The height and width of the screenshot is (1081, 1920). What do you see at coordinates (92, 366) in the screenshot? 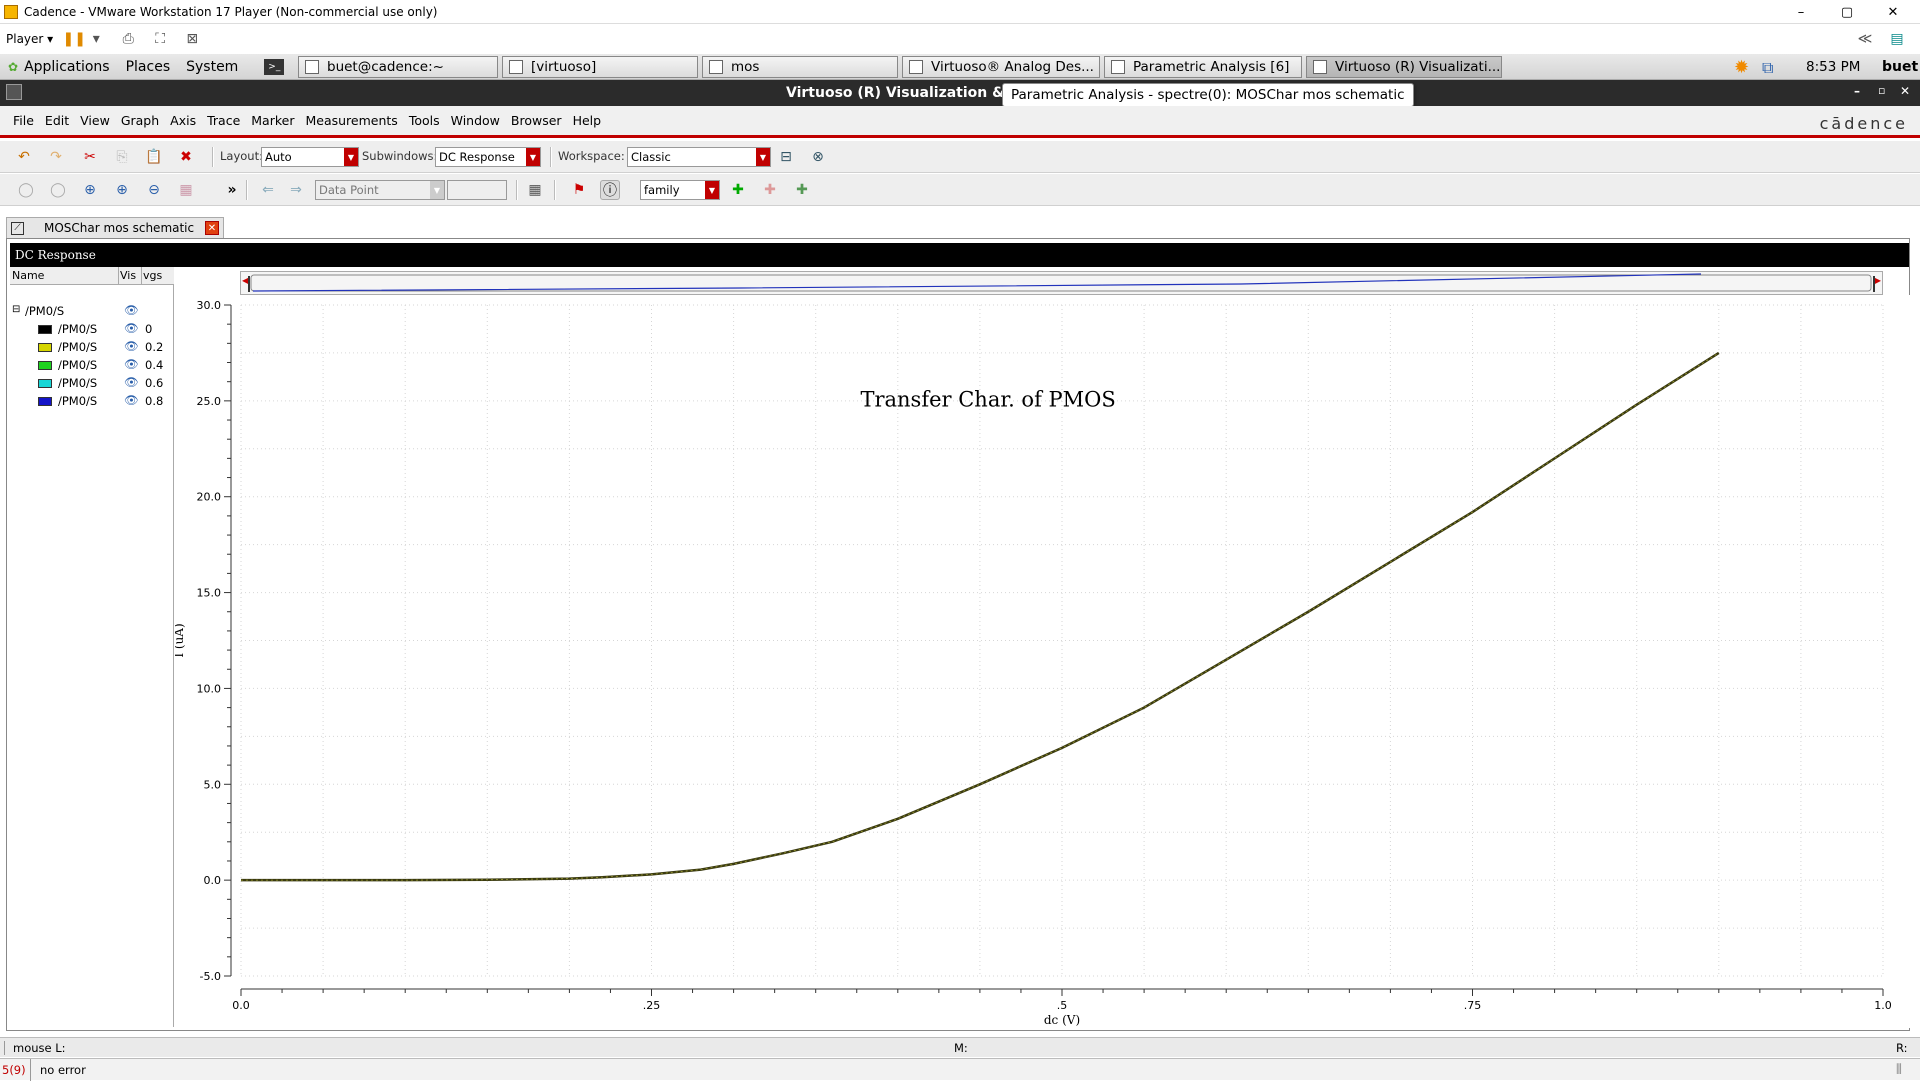
I see `legend-row: /PM0/S 👁 0.4` at bounding box center [92, 366].